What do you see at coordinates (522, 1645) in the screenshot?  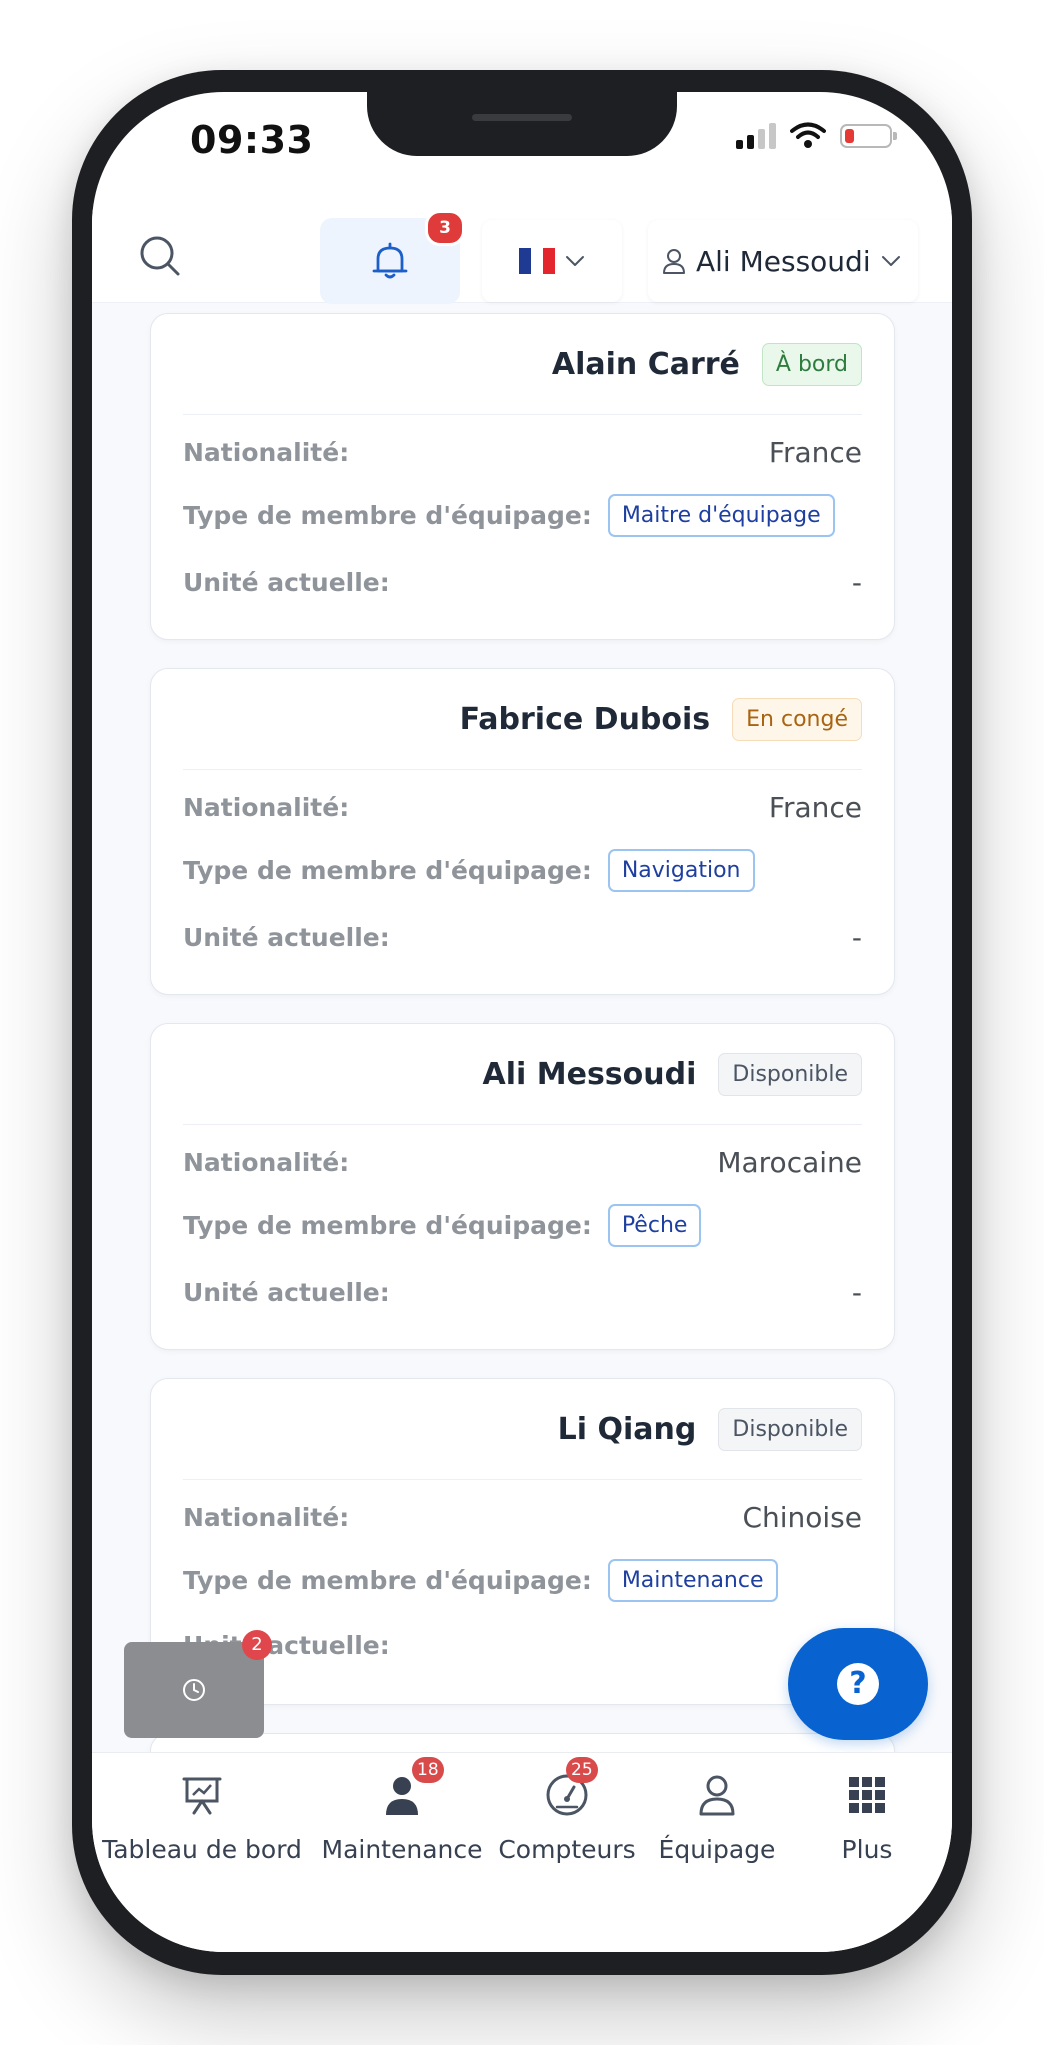 I see `current-unit-row: Unité actuelle:` at bounding box center [522, 1645].